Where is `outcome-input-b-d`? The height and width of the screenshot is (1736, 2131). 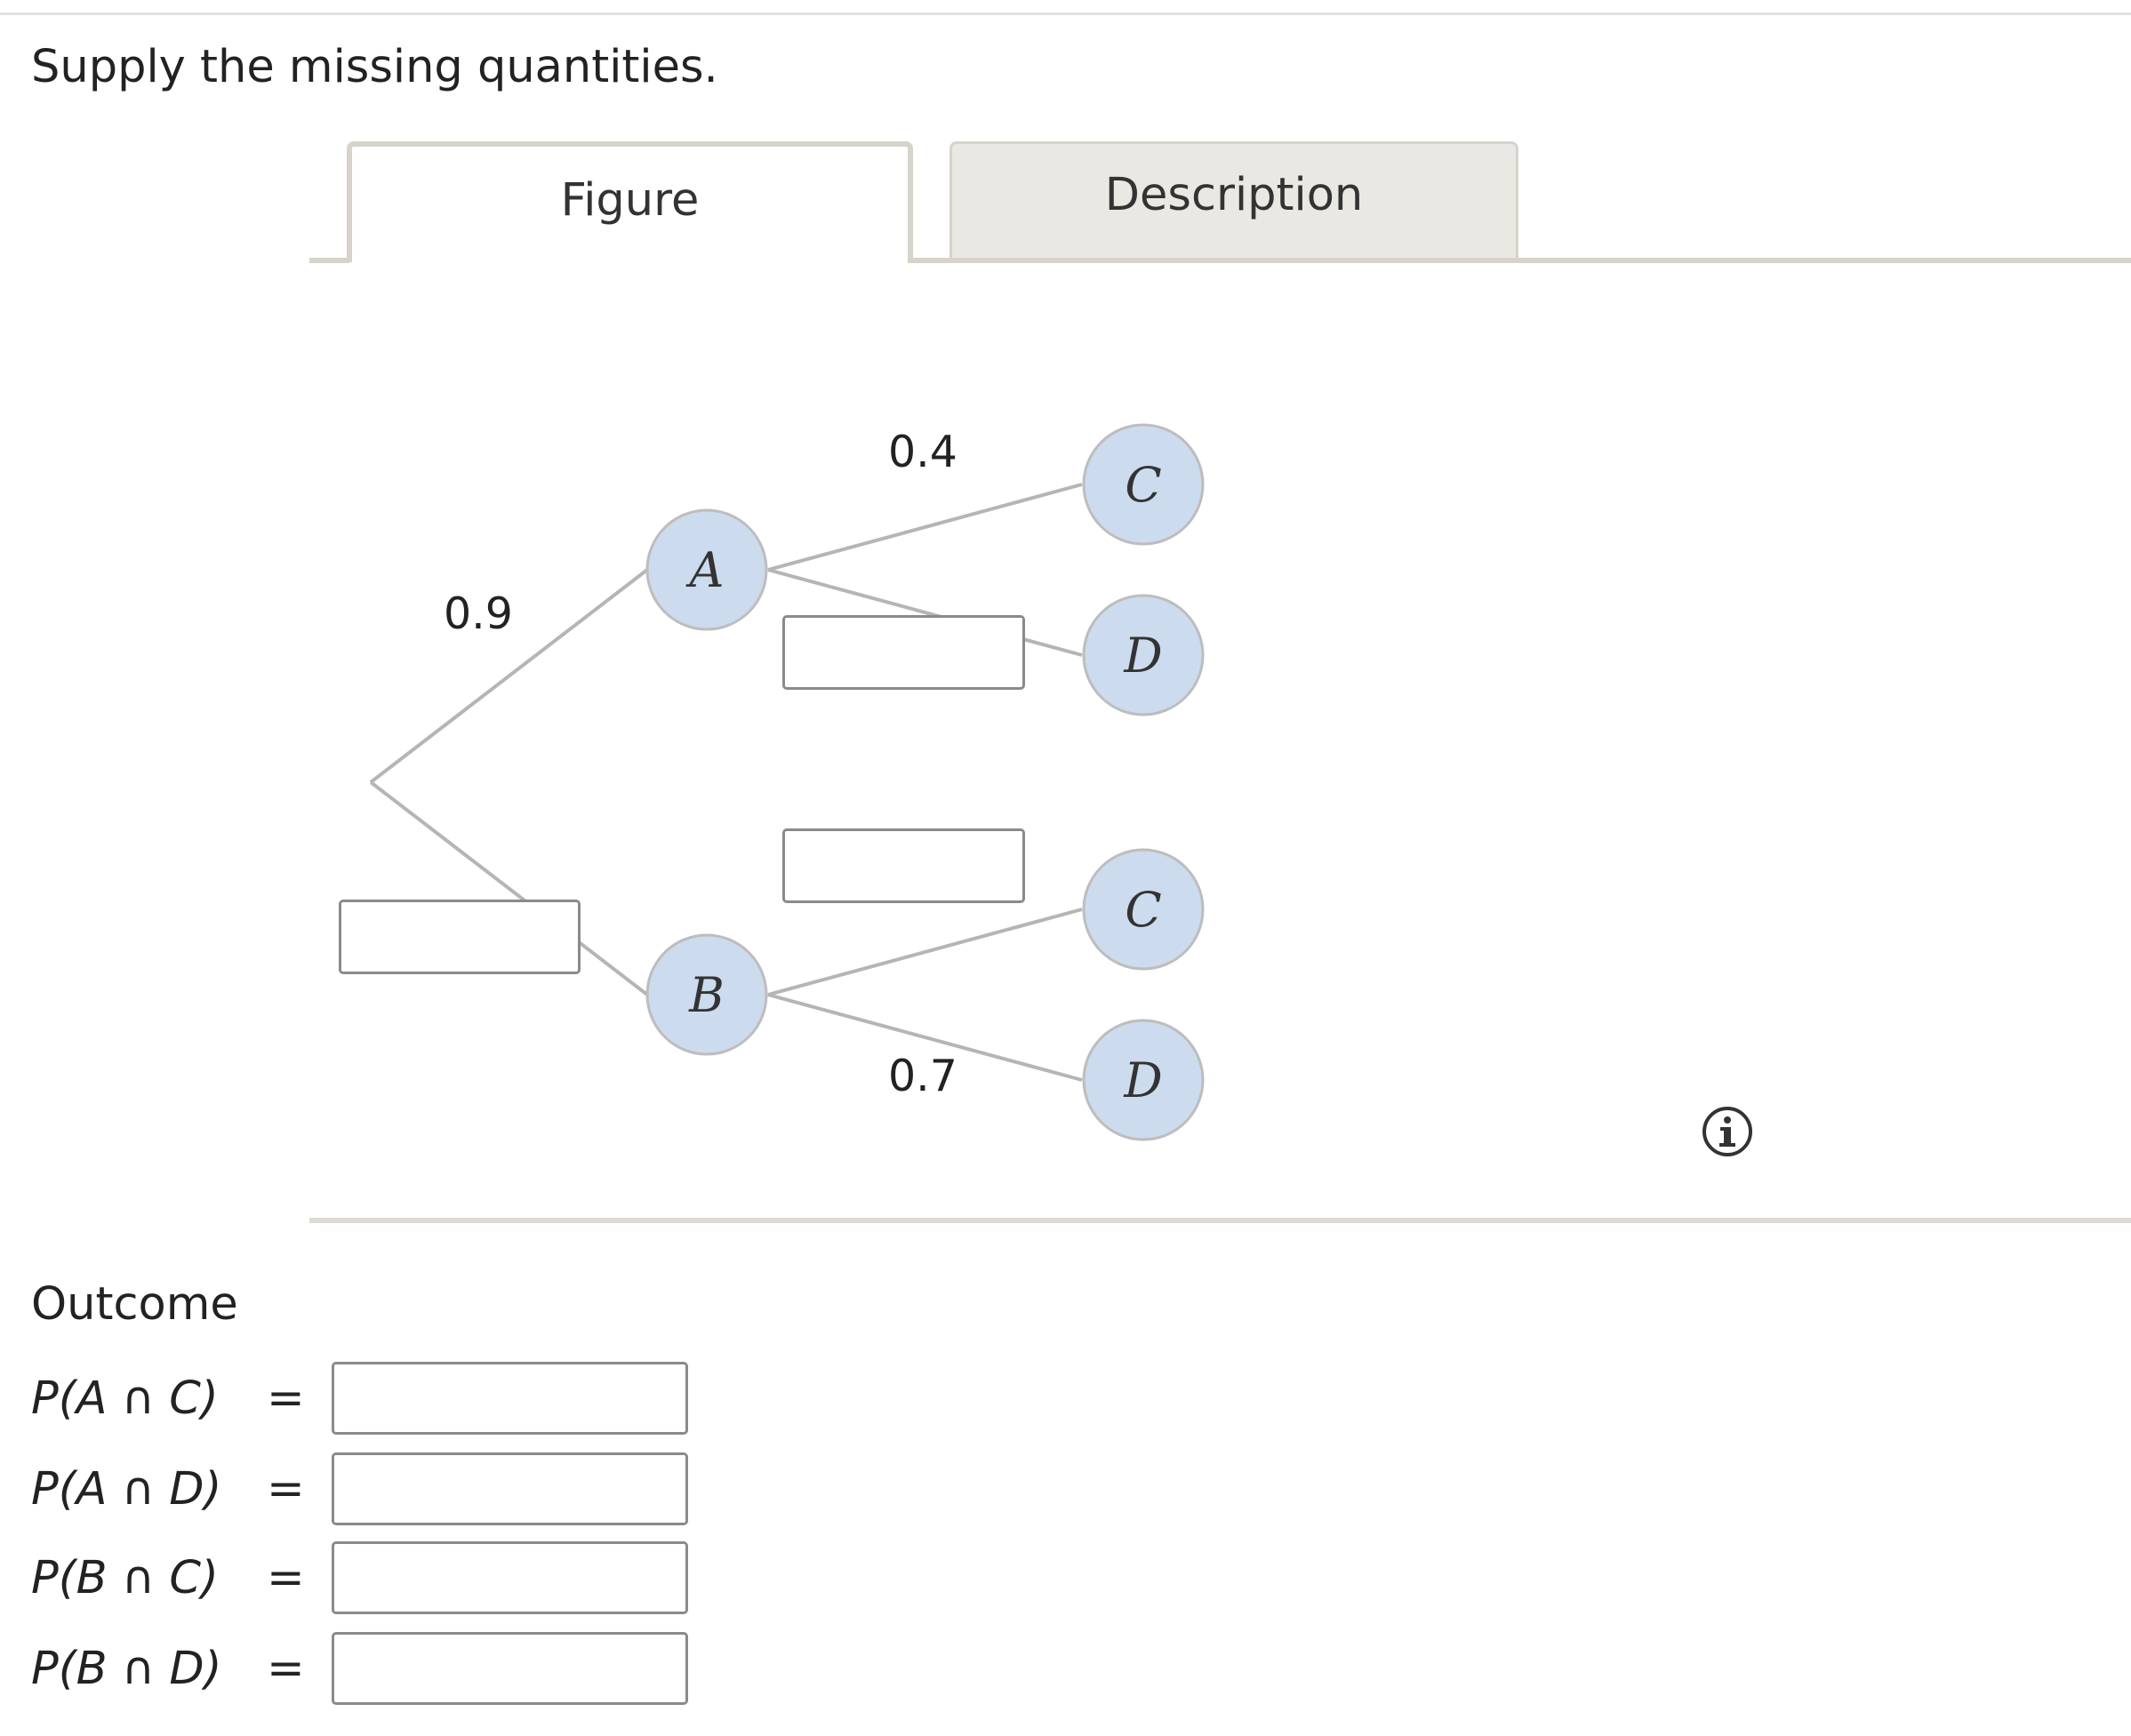
outcome-input-b-d is located at coordinates (510, 1668).